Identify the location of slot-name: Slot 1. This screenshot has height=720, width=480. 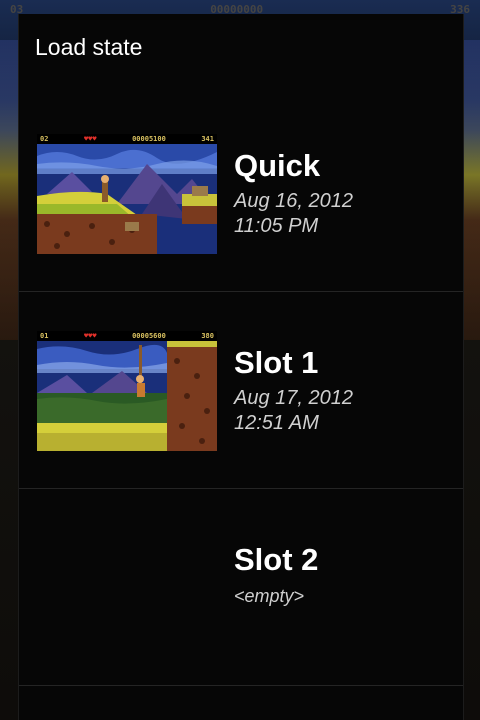
(276, 362).